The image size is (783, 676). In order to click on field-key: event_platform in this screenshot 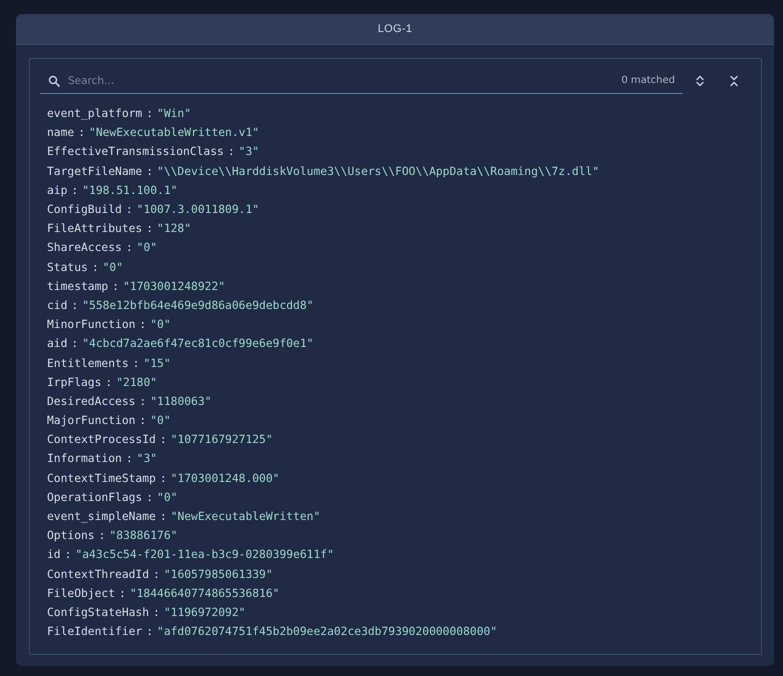, I will do `click(94, 113)`.